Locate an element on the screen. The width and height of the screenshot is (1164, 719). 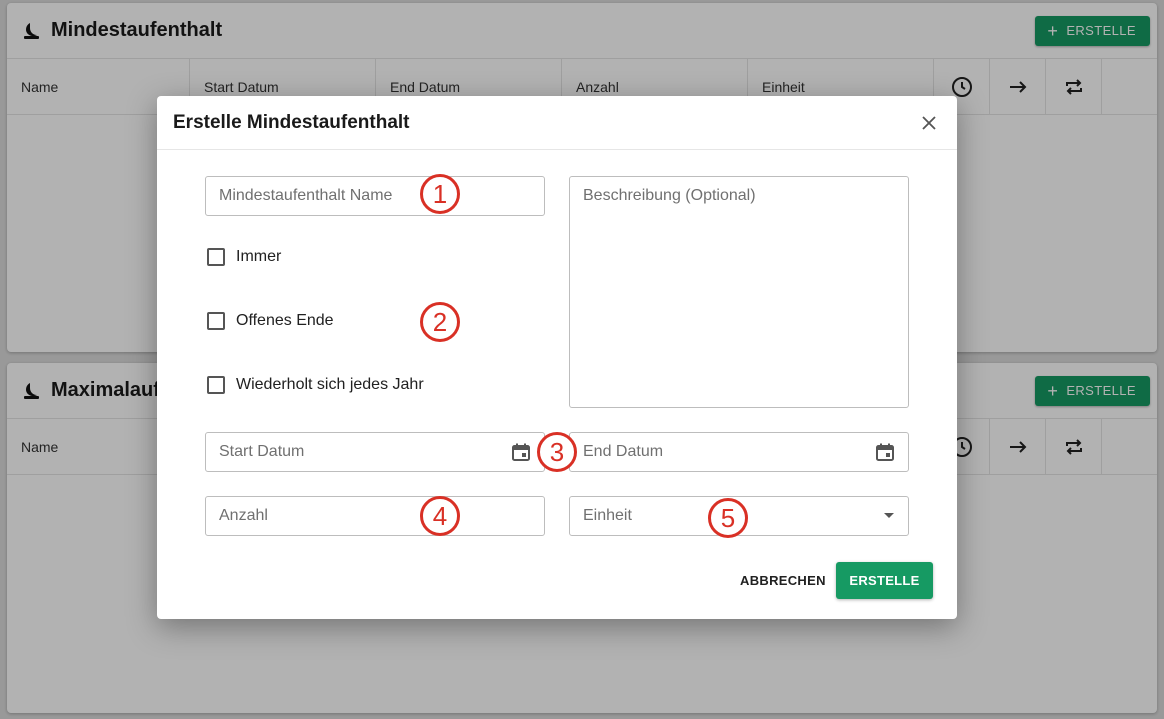
start-date-input is located at coordinates (365, 452).